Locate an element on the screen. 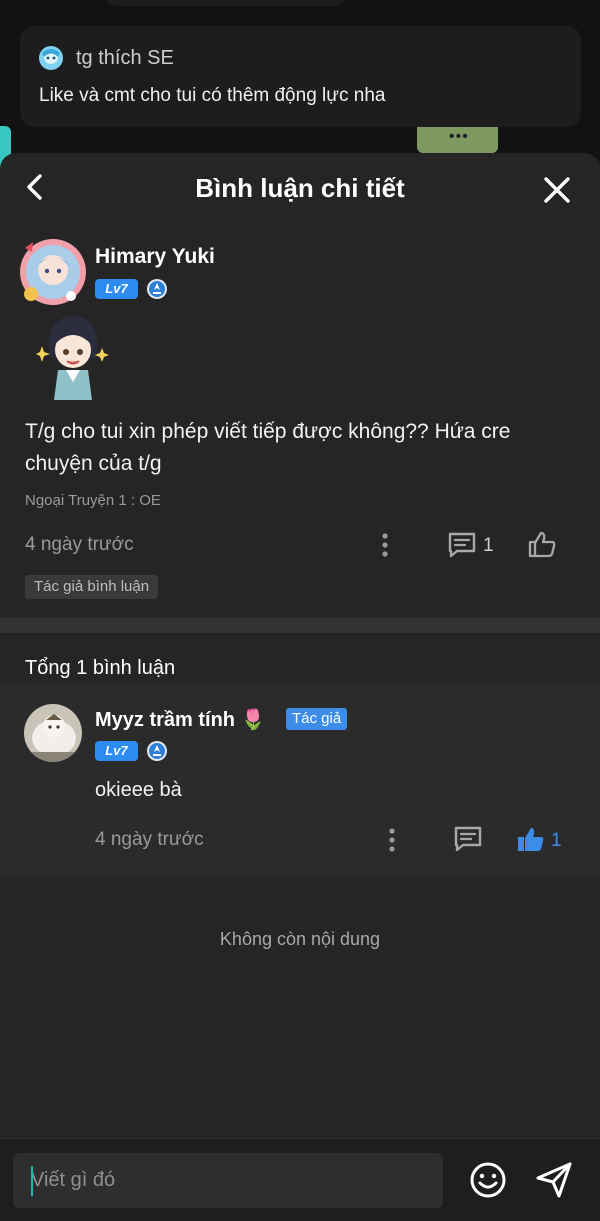 The height and width of the screenshot is (1221, 600). section-divider is located at coordinates (300, 625).